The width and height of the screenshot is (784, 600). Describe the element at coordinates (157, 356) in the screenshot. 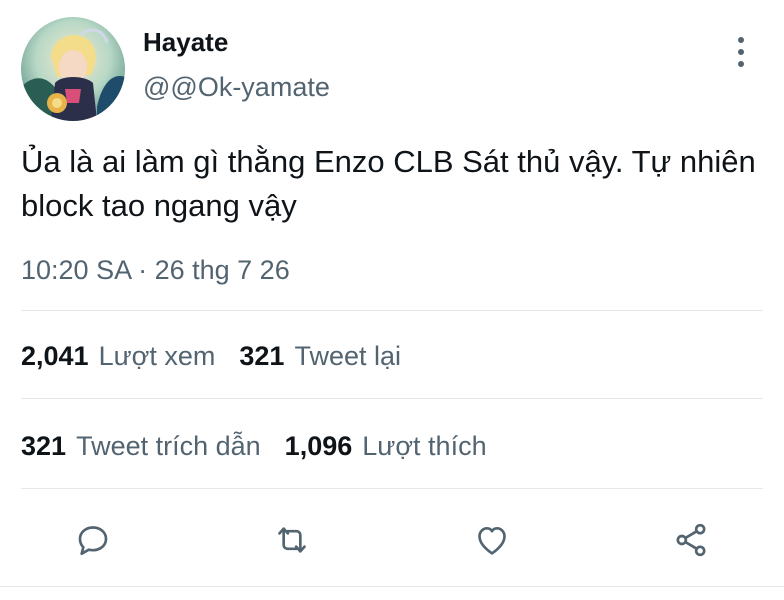

I see `views-label: Lượt xem` at that location.